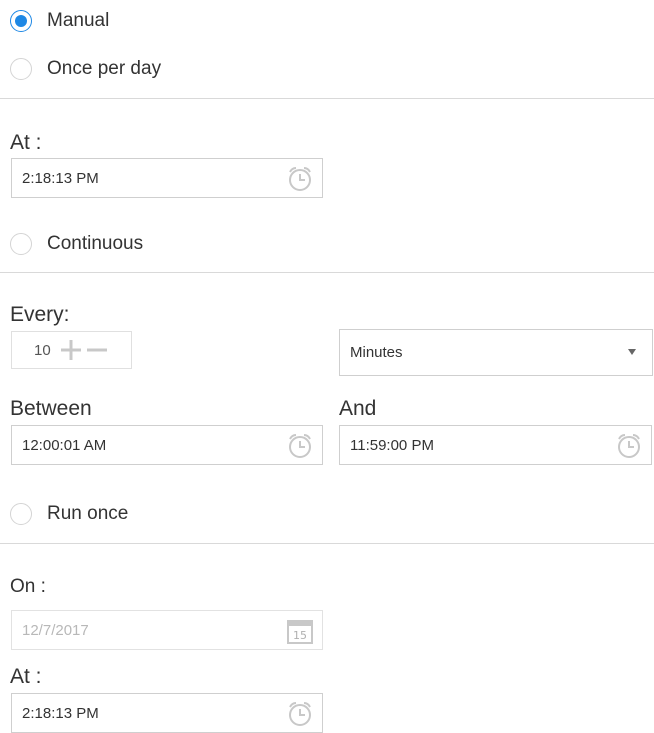 The image size is (654, 733). Describe the element at coordinates (632, 352) in the screenshot. I see `caret-down-icon` at that location.